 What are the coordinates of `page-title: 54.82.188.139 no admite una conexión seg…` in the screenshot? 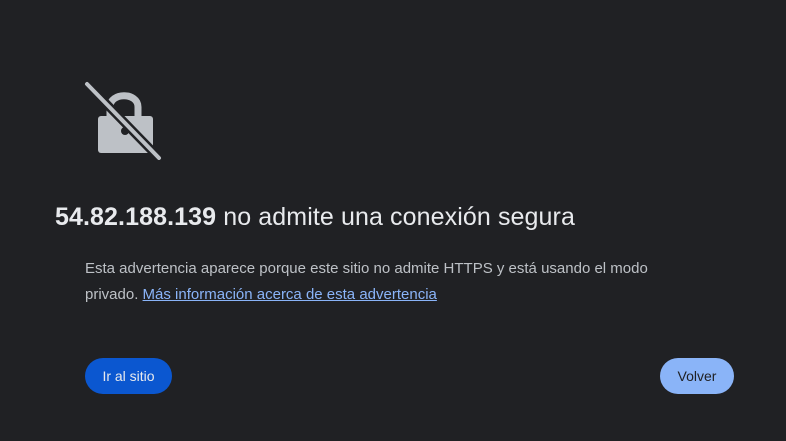 It's located at (315, 217).